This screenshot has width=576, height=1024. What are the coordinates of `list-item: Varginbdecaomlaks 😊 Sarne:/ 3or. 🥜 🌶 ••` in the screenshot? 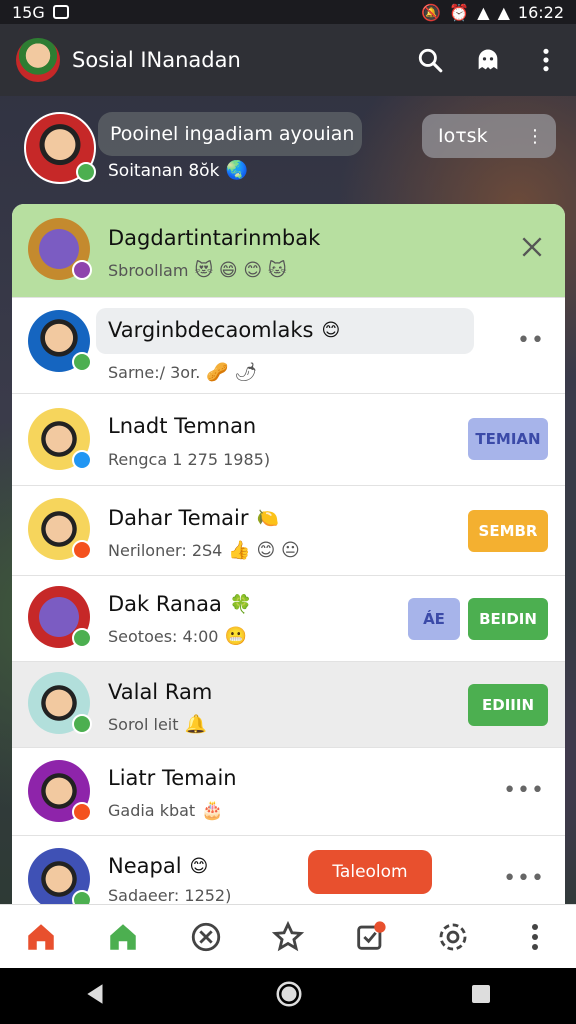 It's located at (288, 346).